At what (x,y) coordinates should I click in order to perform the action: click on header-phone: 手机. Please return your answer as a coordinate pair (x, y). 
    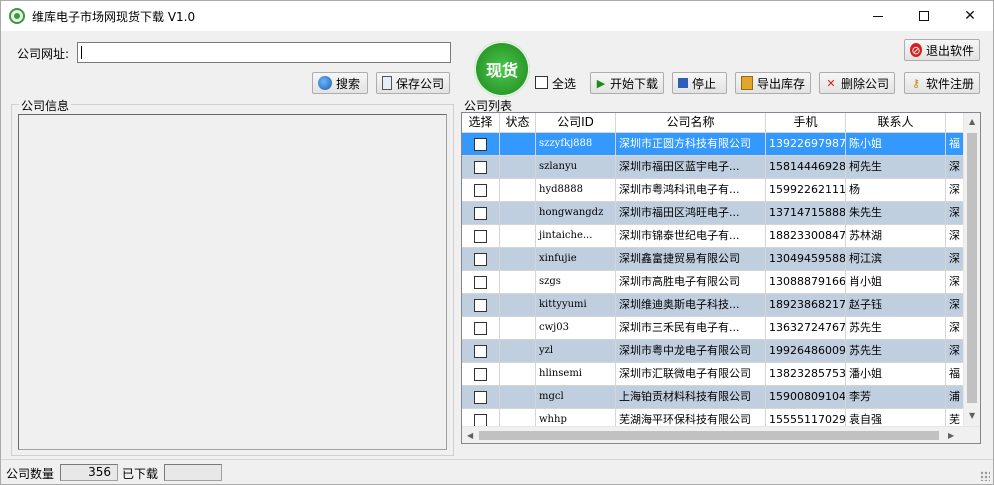
    Looking at the image, I should click on (806, 123).